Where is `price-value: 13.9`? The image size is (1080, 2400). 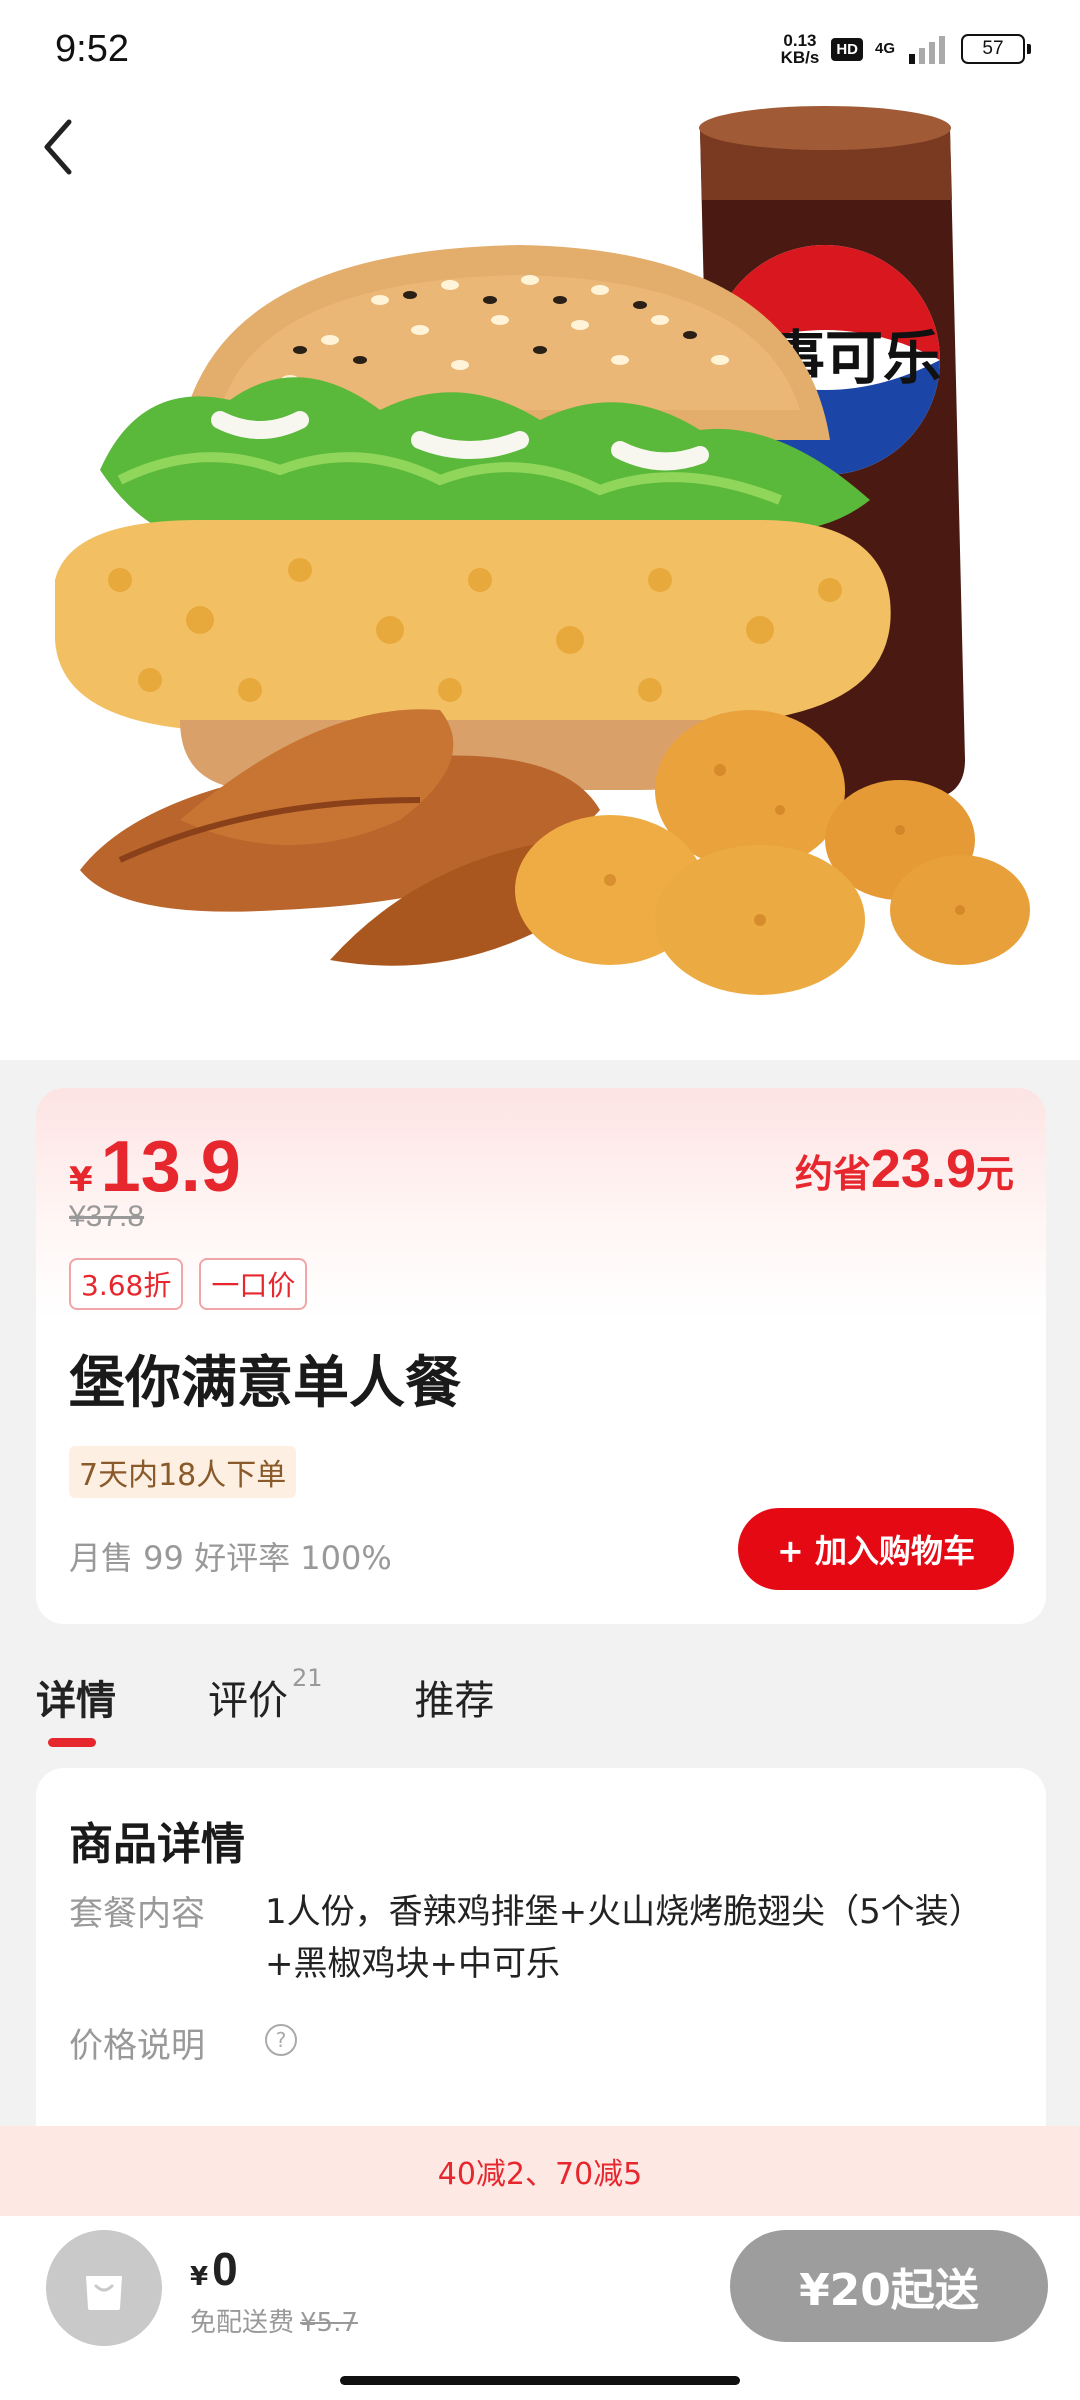 price-value: 13.9 is located at coordinates (170, 1167).